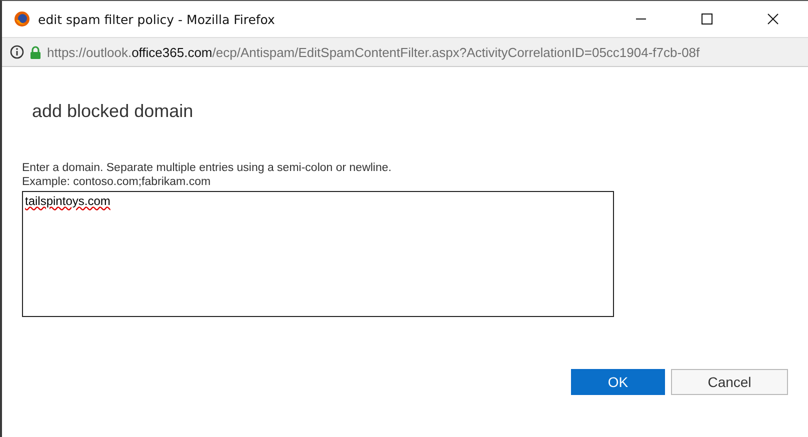 The width and height of the screenshot is (808, 437). Describe the element at coordinates (618, 382) in the screenshot. I see `ok-button: OK` at that location.